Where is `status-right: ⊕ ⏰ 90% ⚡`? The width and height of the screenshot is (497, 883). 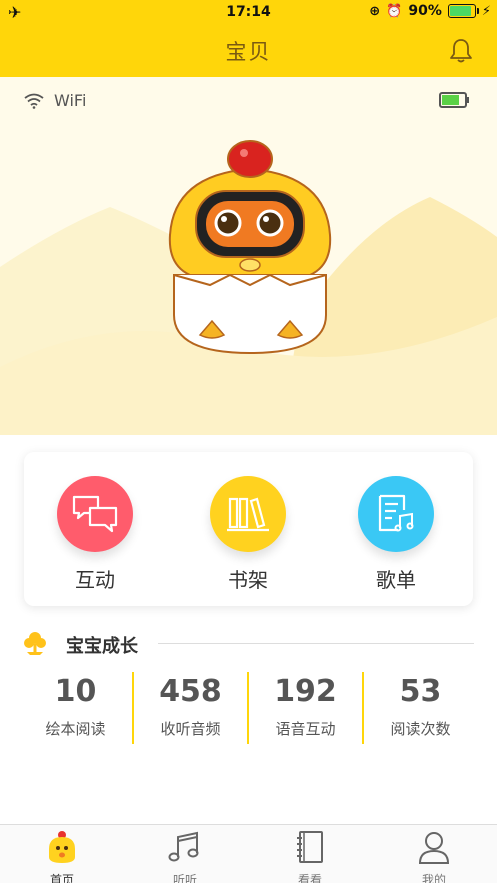
status-right: ⊕ ⏰ 90% ⚡ is located at coordinates (430, 11).